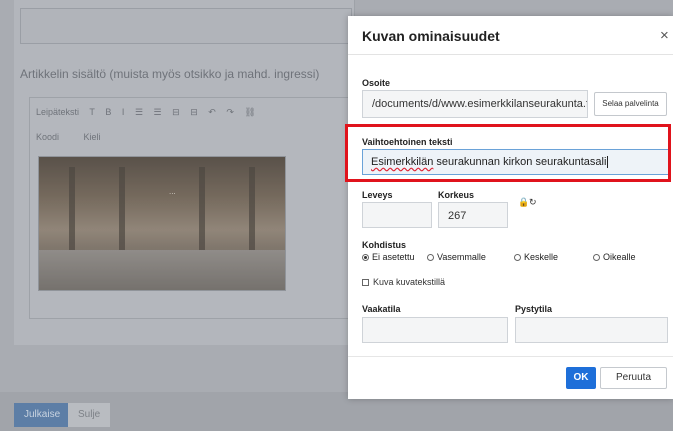 This screenshot has height=431, width=673. I want to click on language-select: Kieli, so click(92, 137).